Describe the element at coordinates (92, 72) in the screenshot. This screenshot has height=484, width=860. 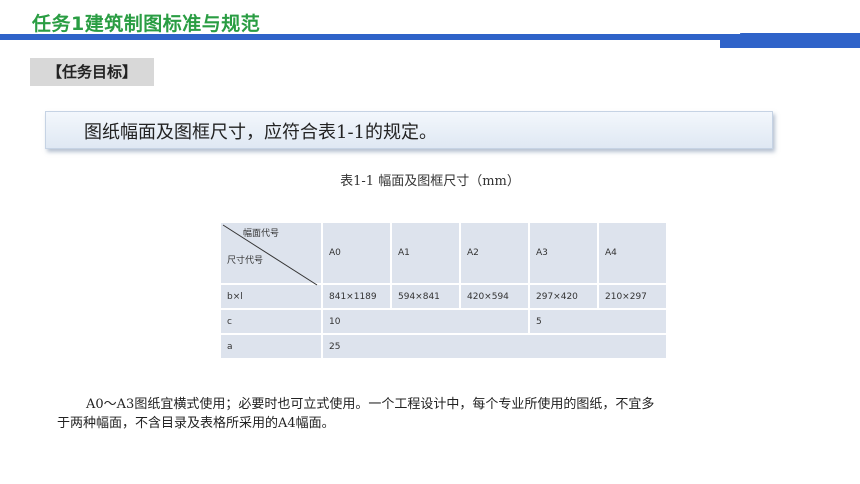
I see `section-tag: 【任务目标】` at that location.